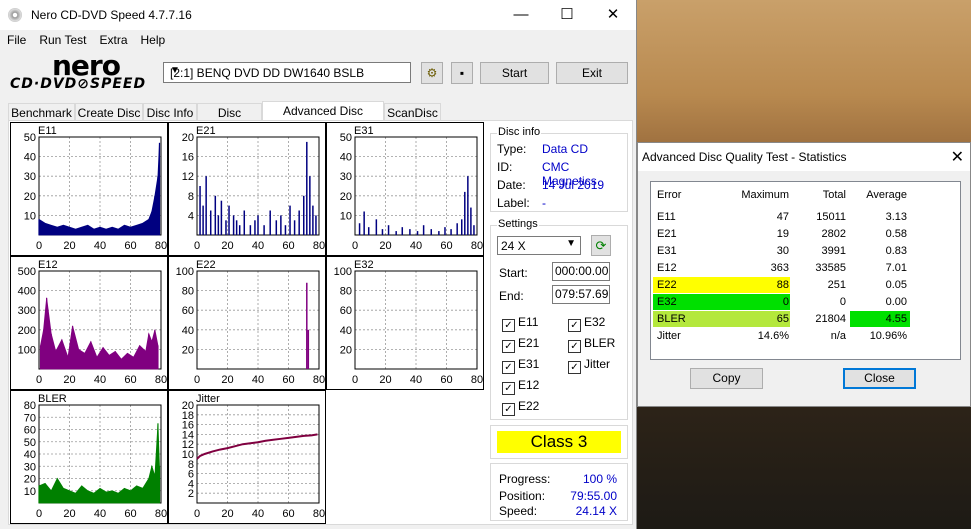  What do you see at coordinates (112, 38) in the screenshot?
I see `menu-extra: Extra` at bounding box center [112, 38].